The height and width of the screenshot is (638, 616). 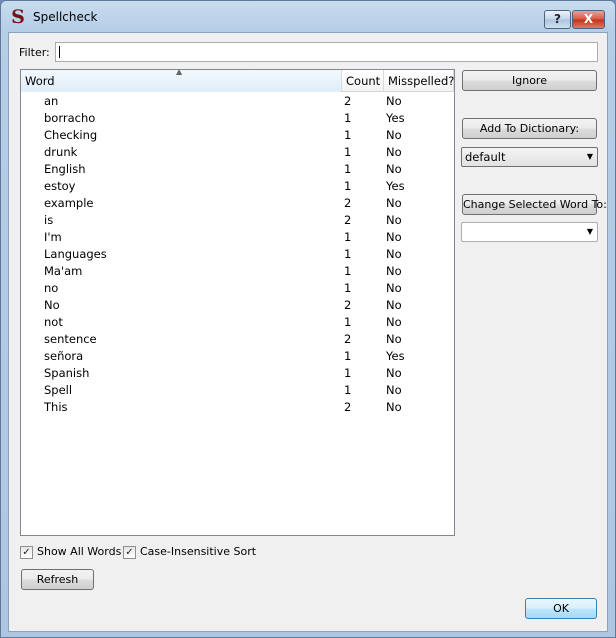 What do you see at coordinates (237, 356) in the screenshot?
I see `table-row: señora 1 Yes` at bounding box center [237, 356].